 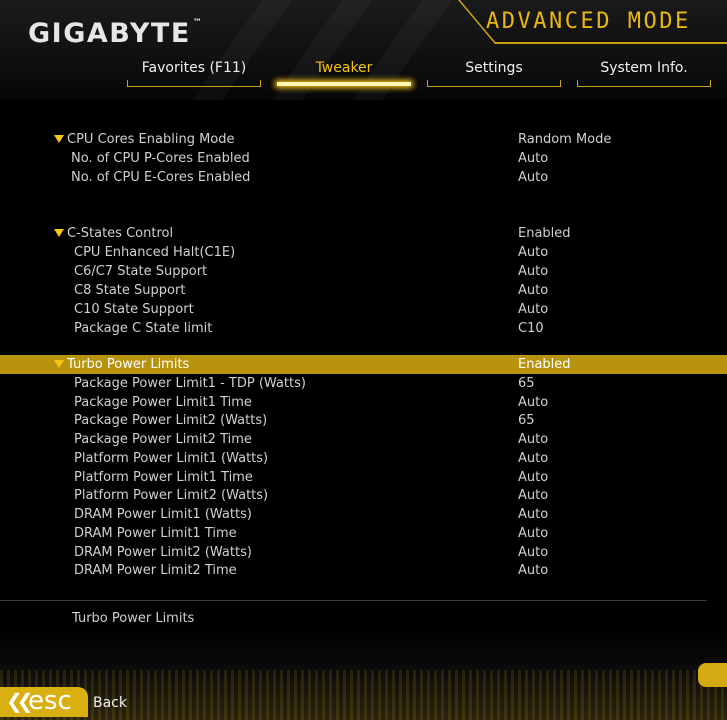 What do you see at coordinates (171, 495) in the screenshot?
I see `setting-label: Platform Power Limit2 (Watts)` at bounding box center [171, 495].